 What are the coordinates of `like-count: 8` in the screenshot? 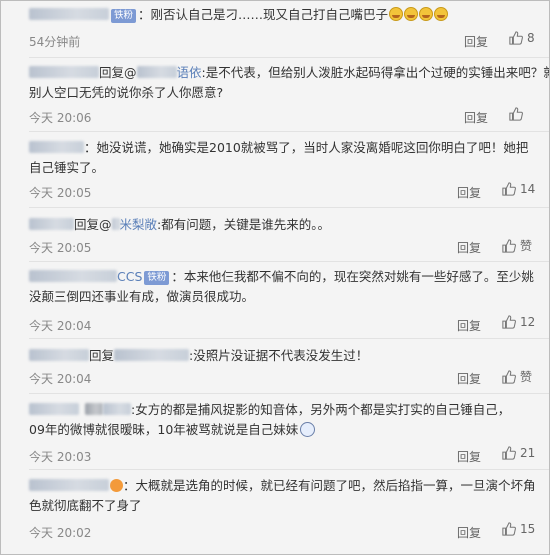 It's located at (531, 38).